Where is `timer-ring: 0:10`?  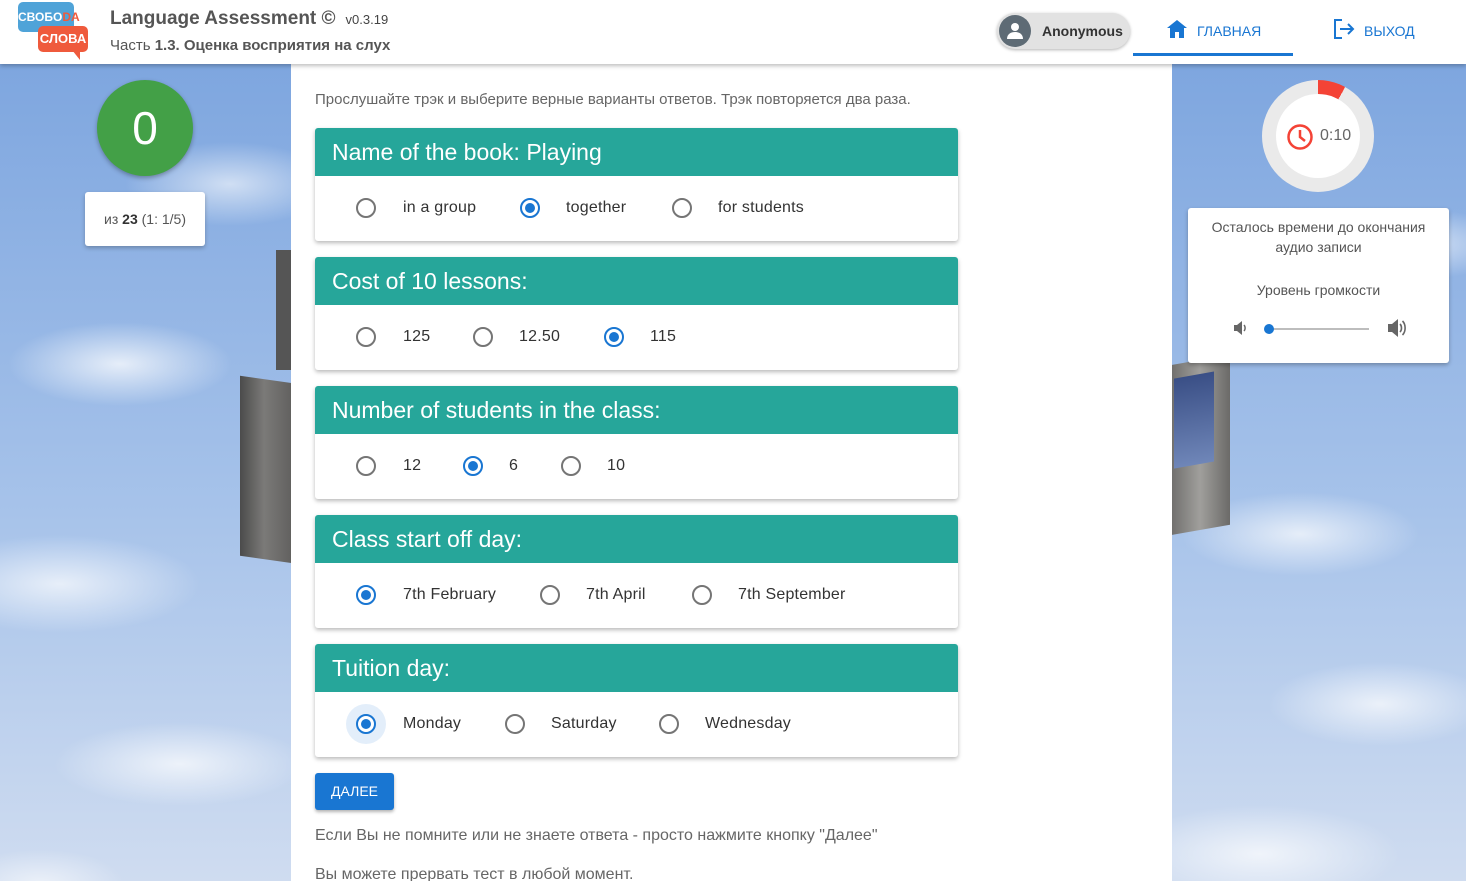
timer-ring: 0:10 is located at coordinates (1318, 136).